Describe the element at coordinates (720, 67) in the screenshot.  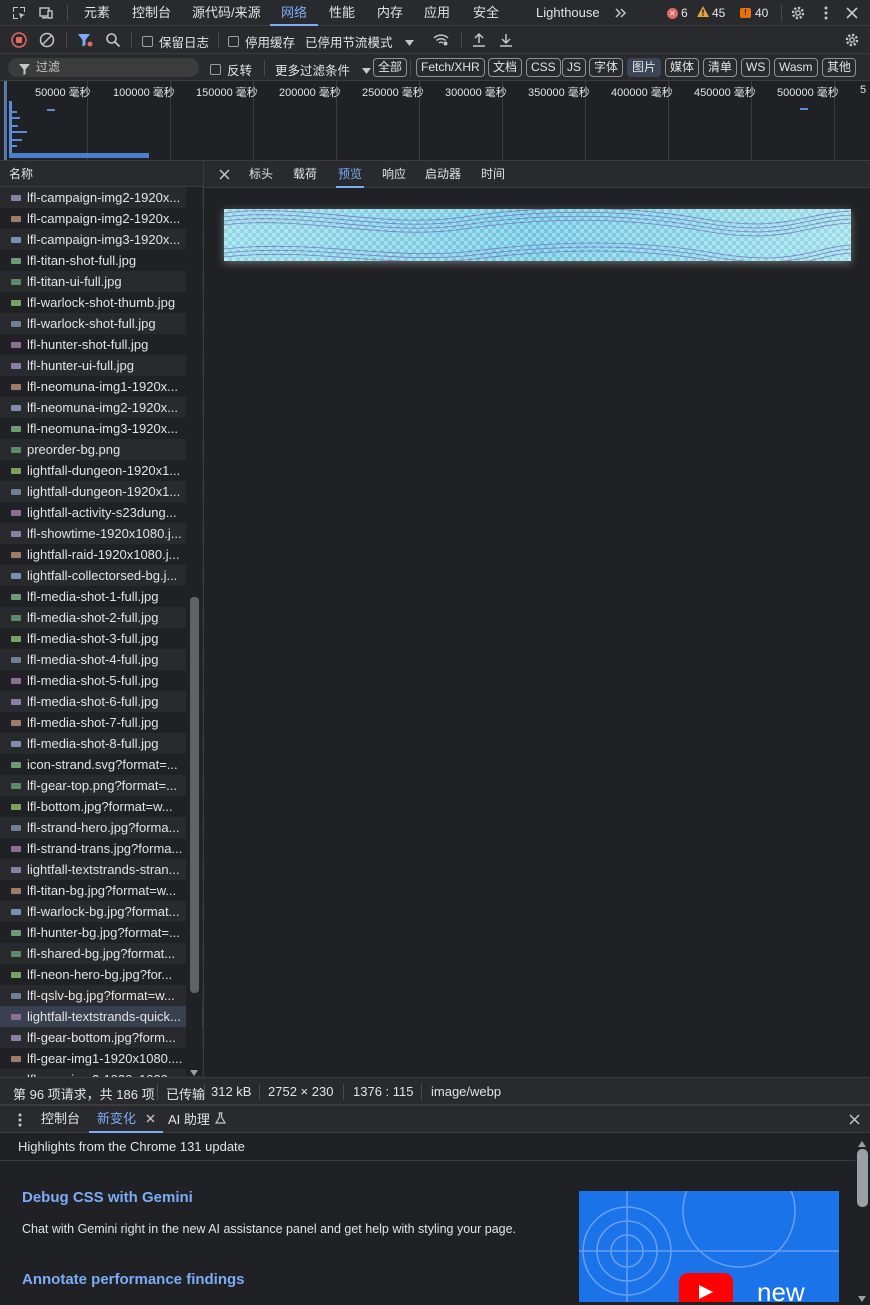
I see `filter-type-manifest: 清单` at that location.